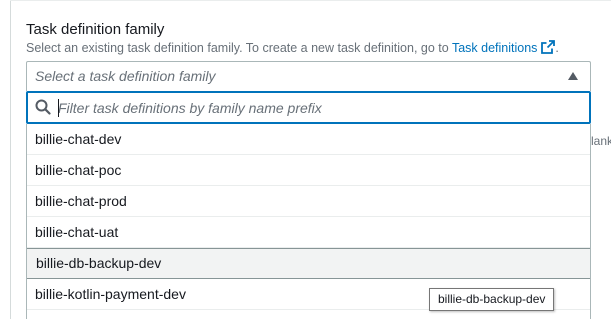 The height and width of the screenshot is (319, 611). What do you see at coordinates (125, 76) in the screenshot?
I see `select-placeholder: Select a task definition family` at bounding box center [125, 76].